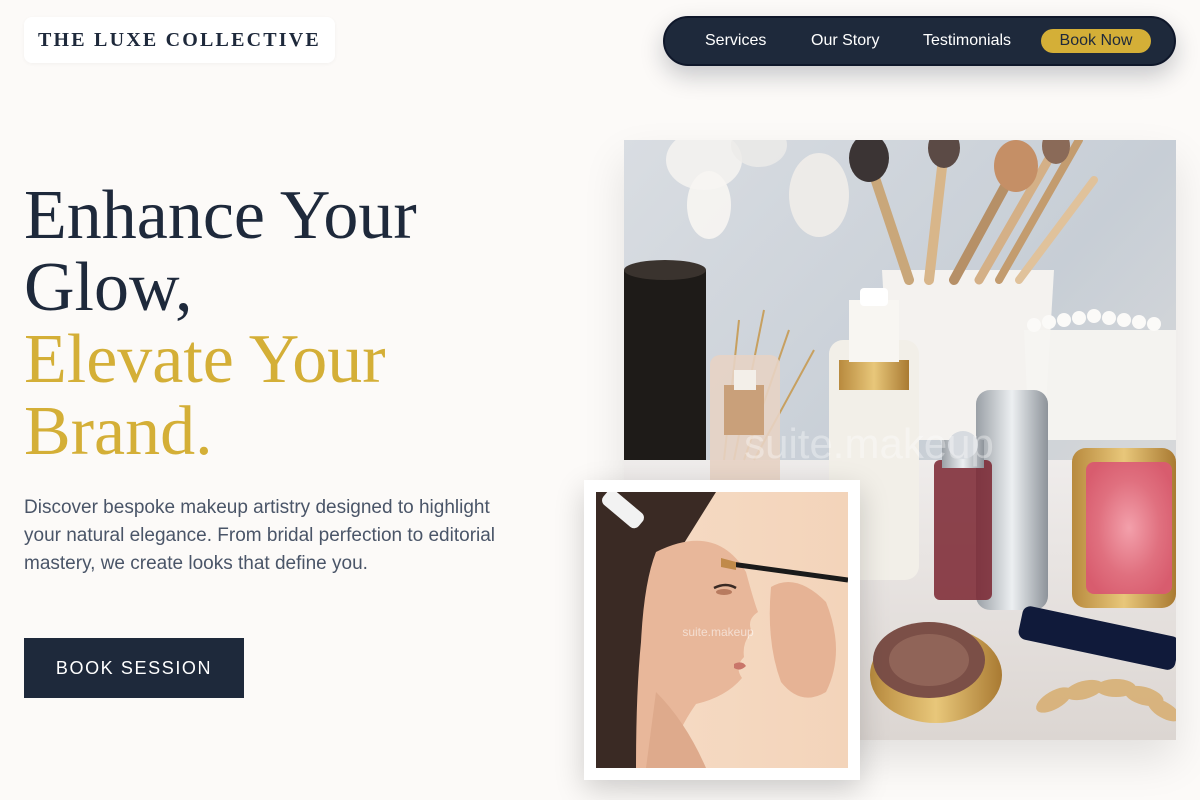 This screenshot has width=1200, height=800. Describe the element at coordinates (118, 431) in the screenshot. I see `hero-headline-line-4: Brand.` at that location.